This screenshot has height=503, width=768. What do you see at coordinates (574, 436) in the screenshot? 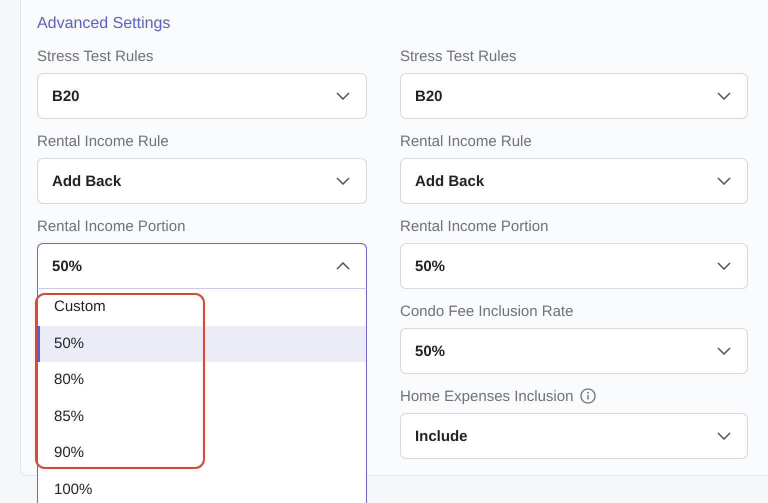
I see `dropdown-select: Include` at bounding box center [574, 436].